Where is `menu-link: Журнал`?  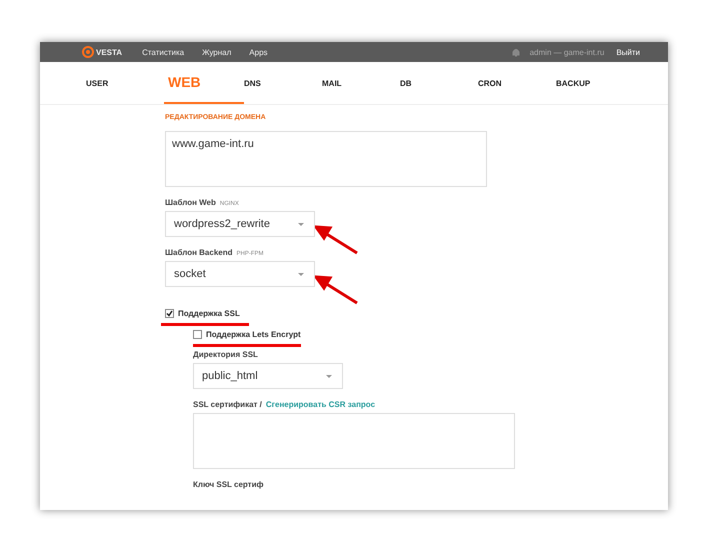
menu-link: Журнал is located at coordinates (217, 52).